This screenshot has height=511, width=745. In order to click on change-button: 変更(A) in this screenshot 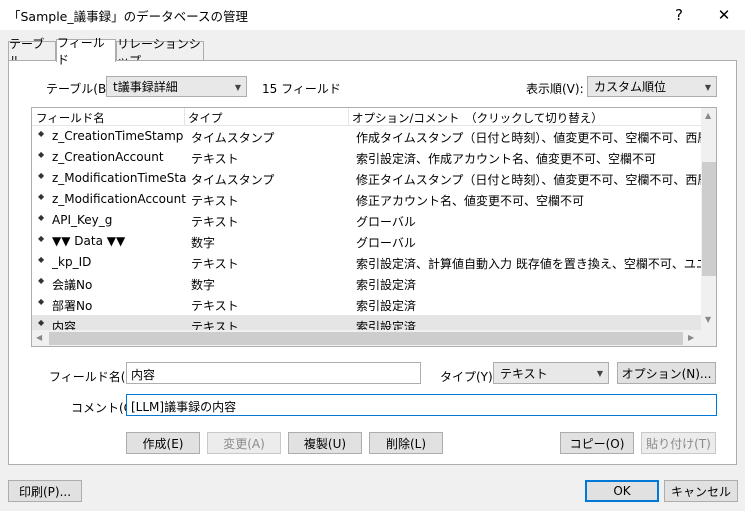, I will do `click(244, 443)`.